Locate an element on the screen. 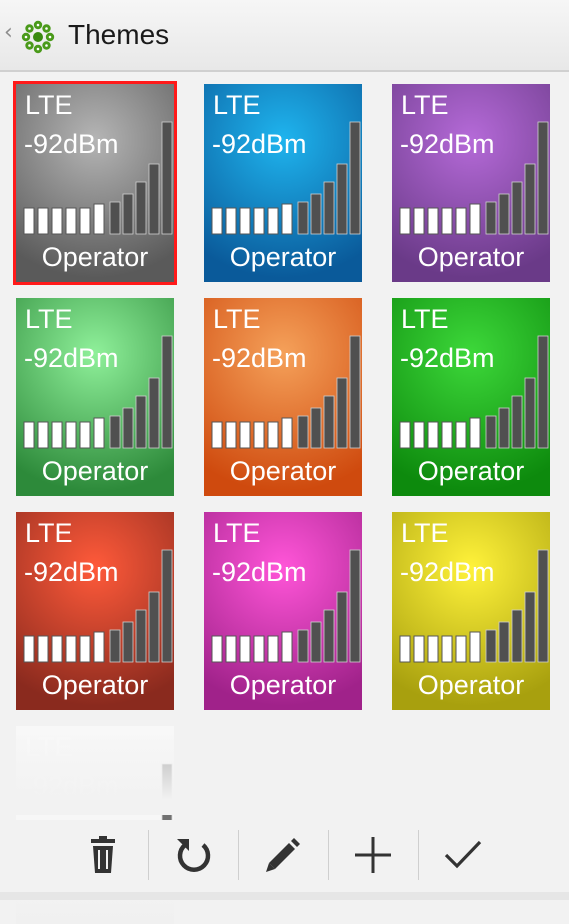 This screenshot has width=569, height=924. page-title: Themes is located at coordinates (119, 34).